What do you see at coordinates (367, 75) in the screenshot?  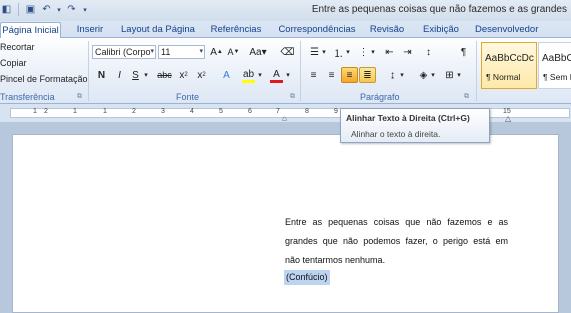 I see `justify-icon: ≣` at bounding box center [367, 75].